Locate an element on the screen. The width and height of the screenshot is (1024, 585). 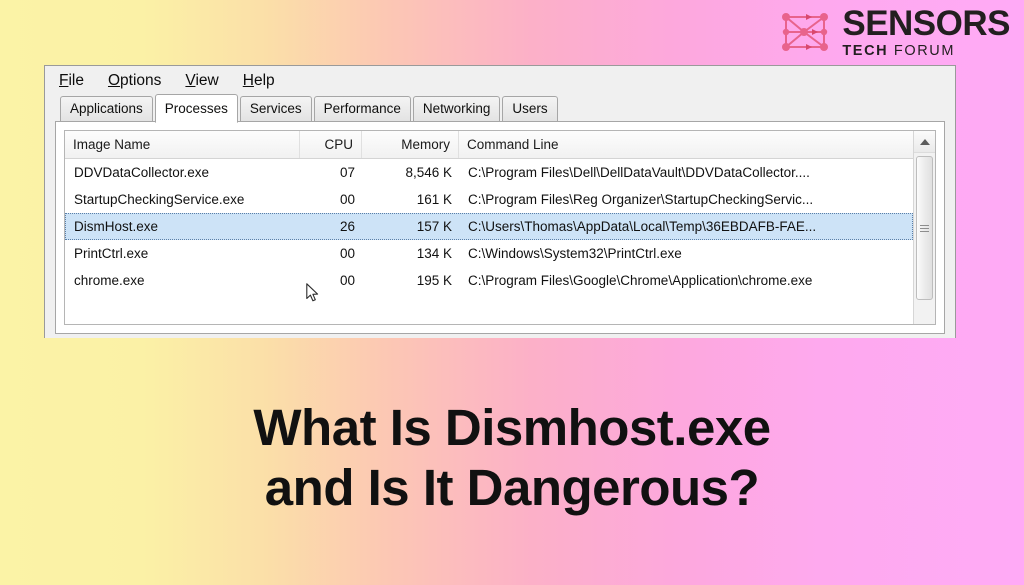
column-header-command-line: Command Line is located at coordinates (686, 144).